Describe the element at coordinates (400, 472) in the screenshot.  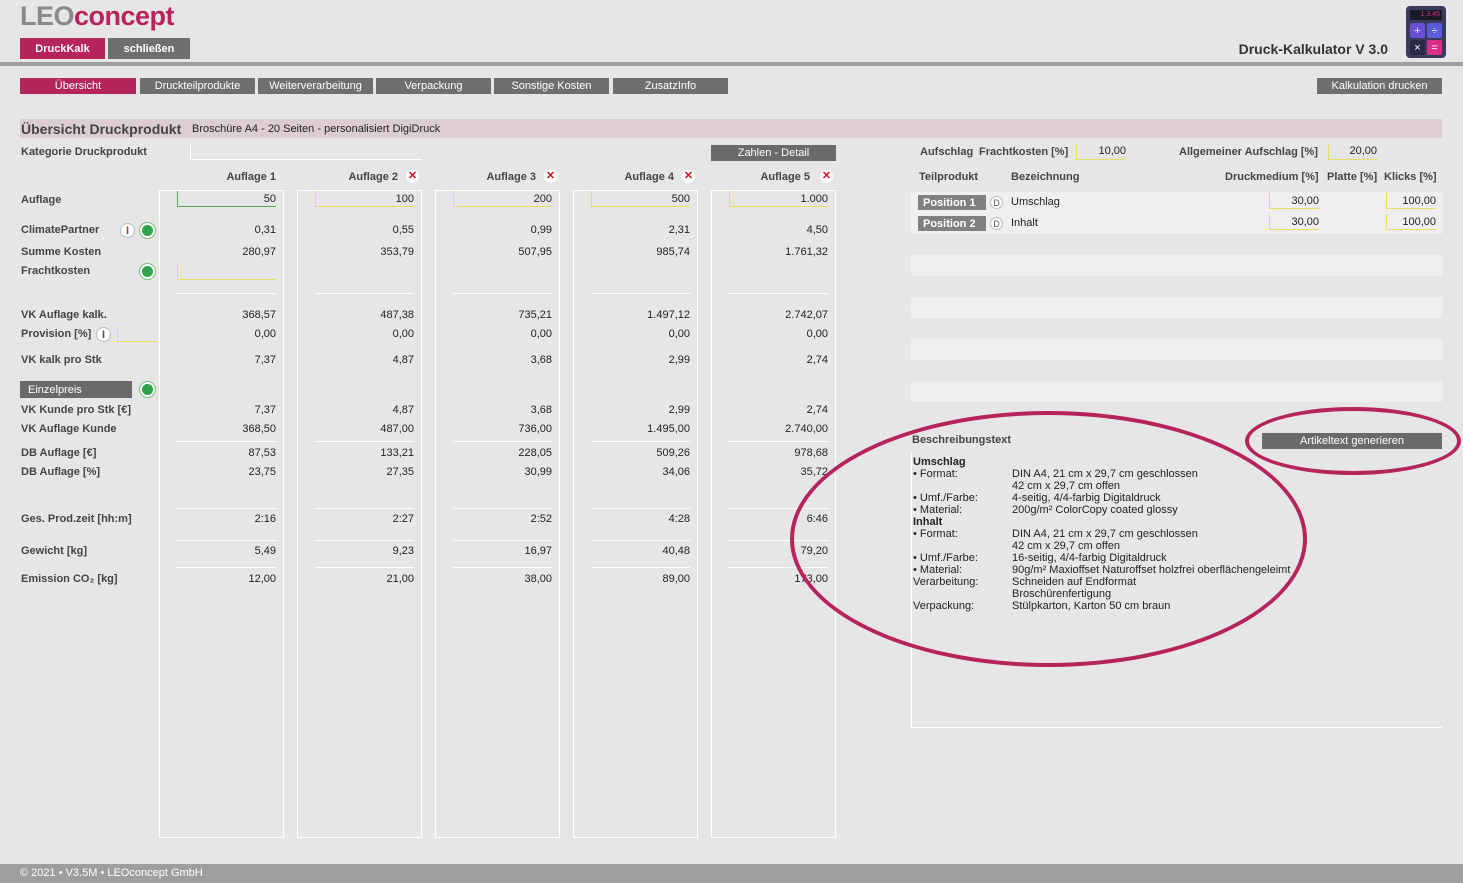
I see `cell-db-pct: 27,35` at that location.